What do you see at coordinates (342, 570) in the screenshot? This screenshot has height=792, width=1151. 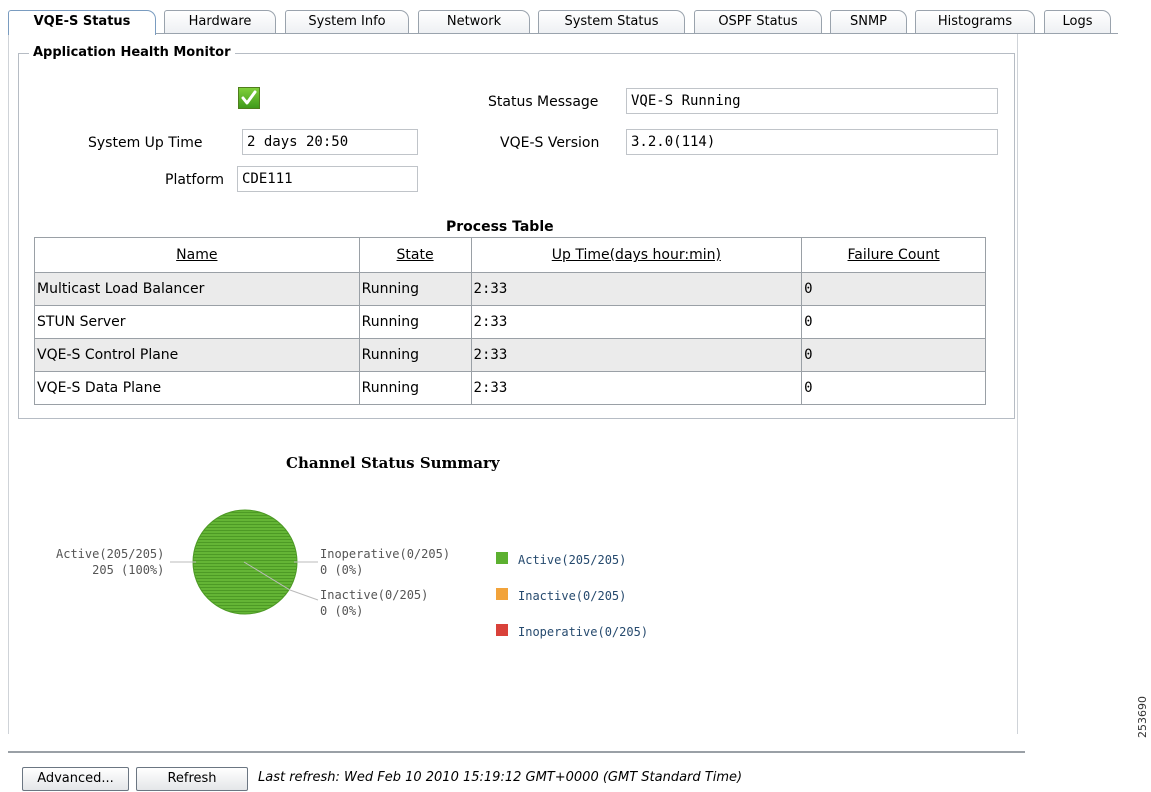 I see `pie-label-inoperative-value: 0 (0%)` at bounding box center [342, 570].